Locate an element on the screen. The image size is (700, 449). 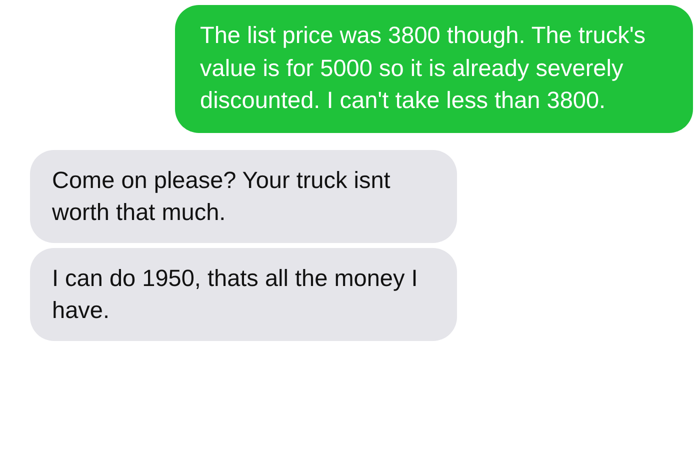
received-message-bubble: I can do 1950, thats all the money I have. is located at coordinates (243, 294).